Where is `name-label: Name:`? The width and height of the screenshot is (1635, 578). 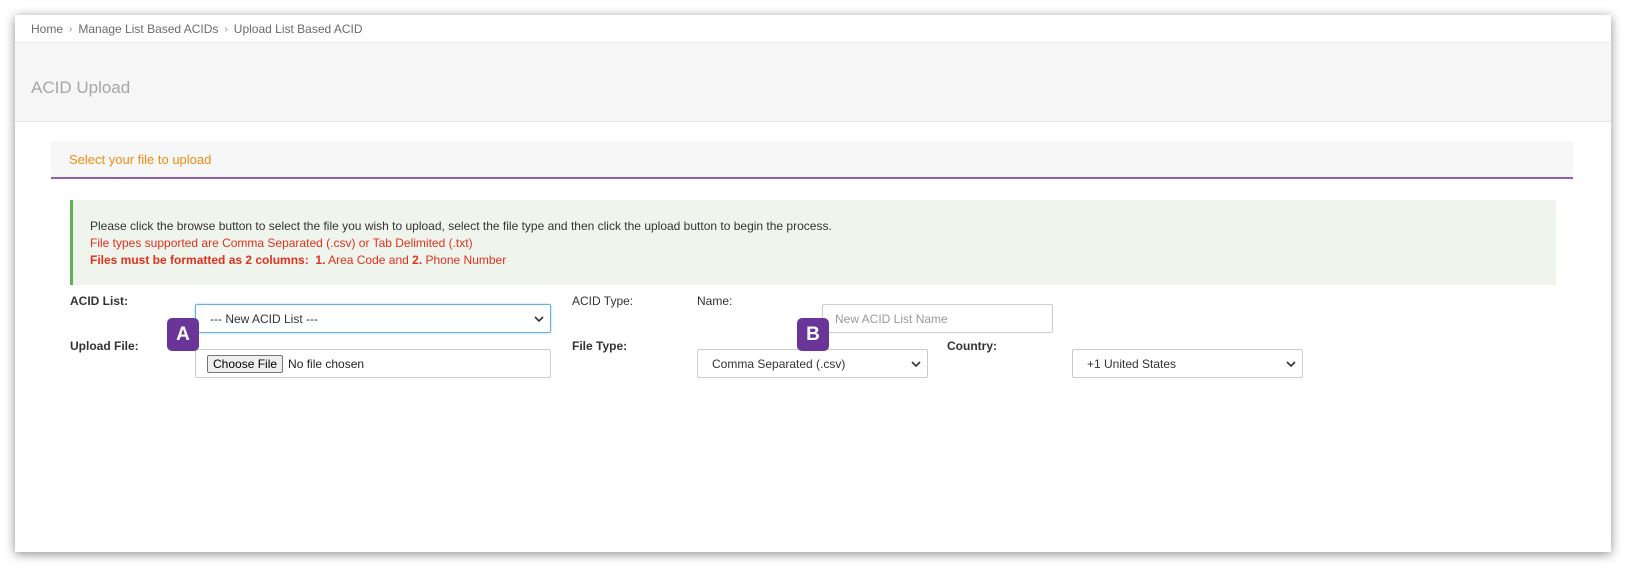
name-label: Name: is located at coordinates (715, 301).